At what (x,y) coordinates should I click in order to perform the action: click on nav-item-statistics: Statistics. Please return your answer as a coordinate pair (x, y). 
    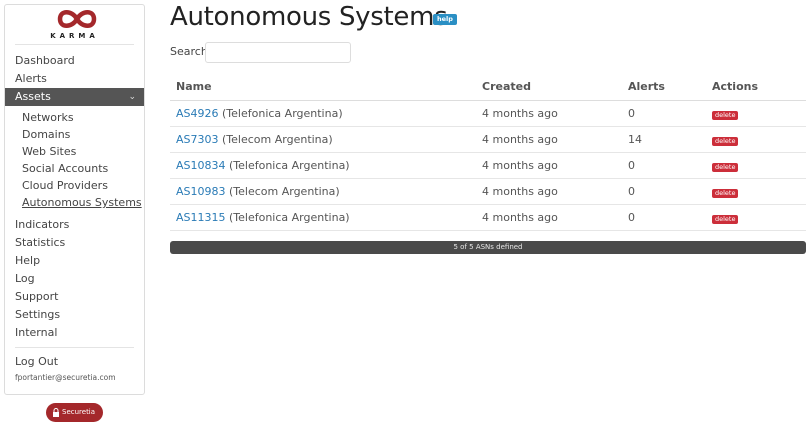
    Looking at the image, I should click on (74, 243).